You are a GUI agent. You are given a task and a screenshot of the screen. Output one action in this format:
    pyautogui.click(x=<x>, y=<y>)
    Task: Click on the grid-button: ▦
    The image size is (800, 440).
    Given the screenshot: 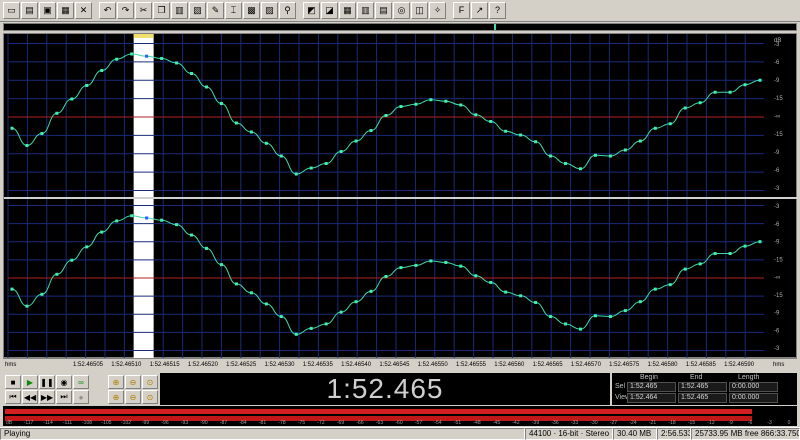 What is the action you would take?
    pyautogui.click(x=347, y=10)
    